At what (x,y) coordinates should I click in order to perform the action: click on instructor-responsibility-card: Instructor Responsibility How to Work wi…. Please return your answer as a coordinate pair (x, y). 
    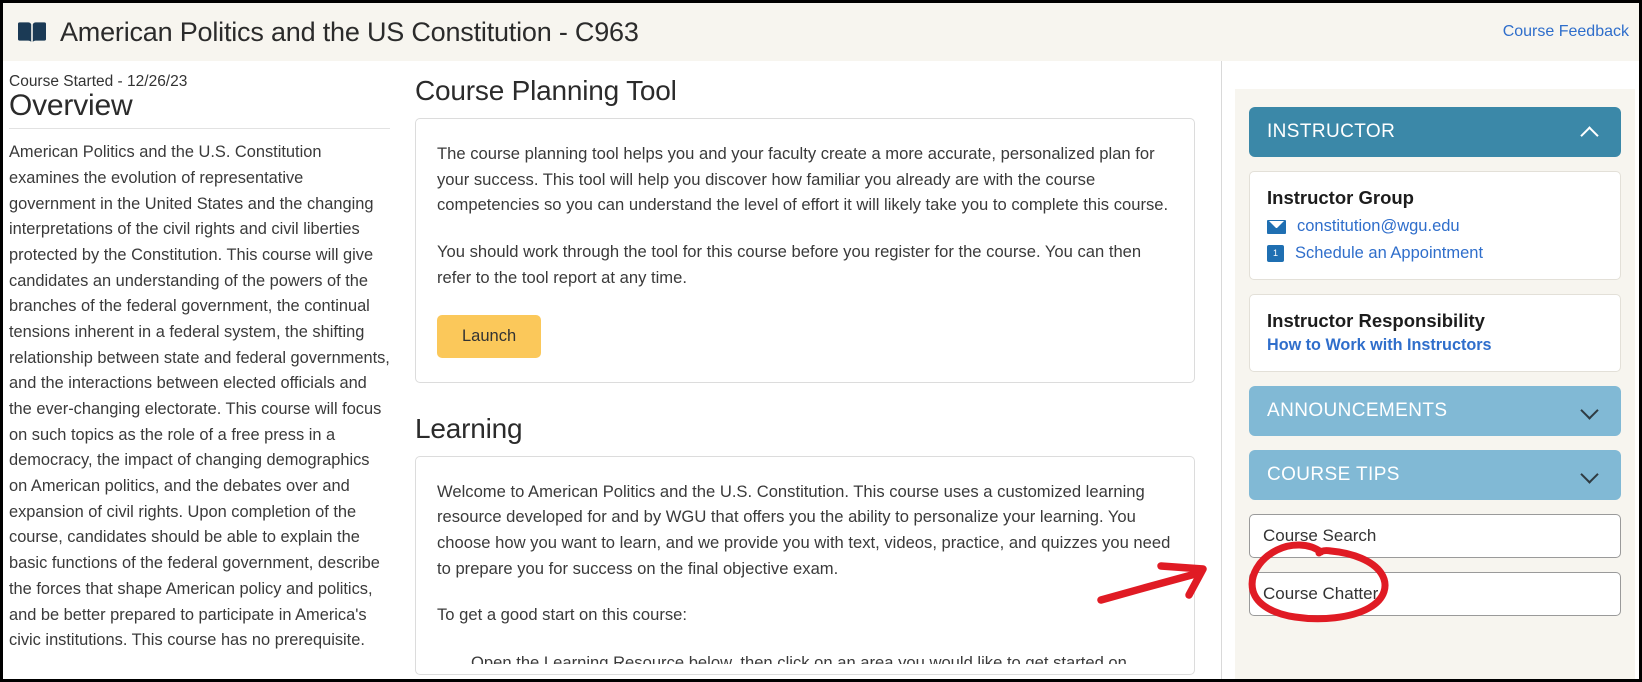
    Looking at the image, I should click on (1435, 333).